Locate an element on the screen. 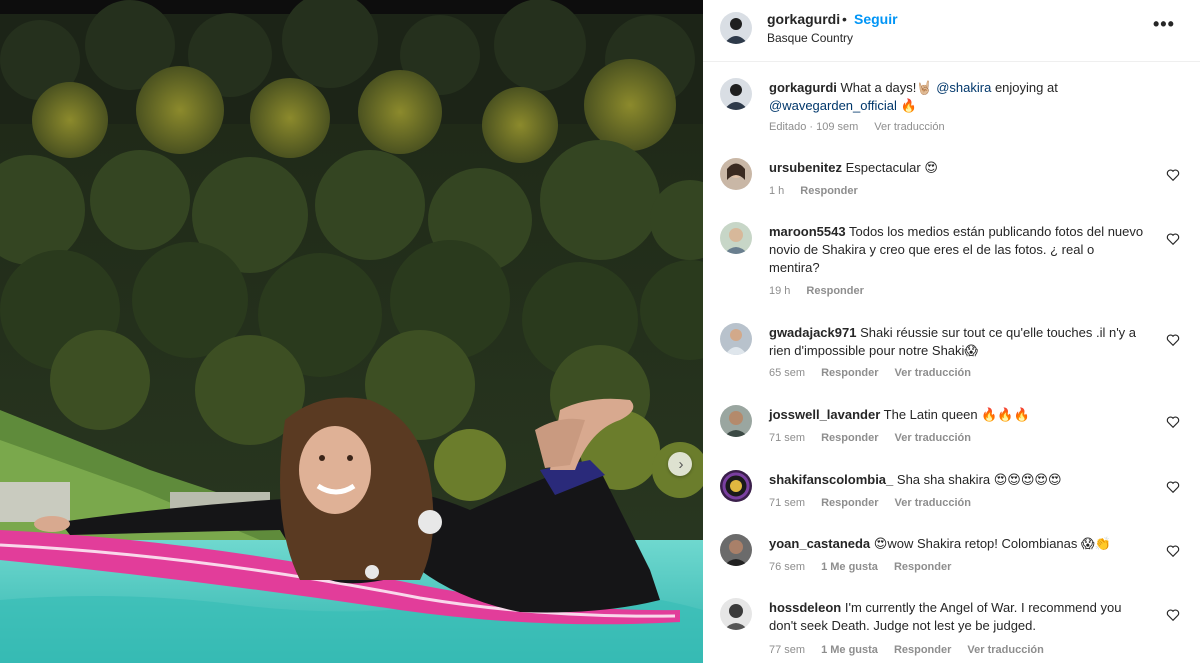  chevron-right-icon: › is located at coordinates (681, 464).